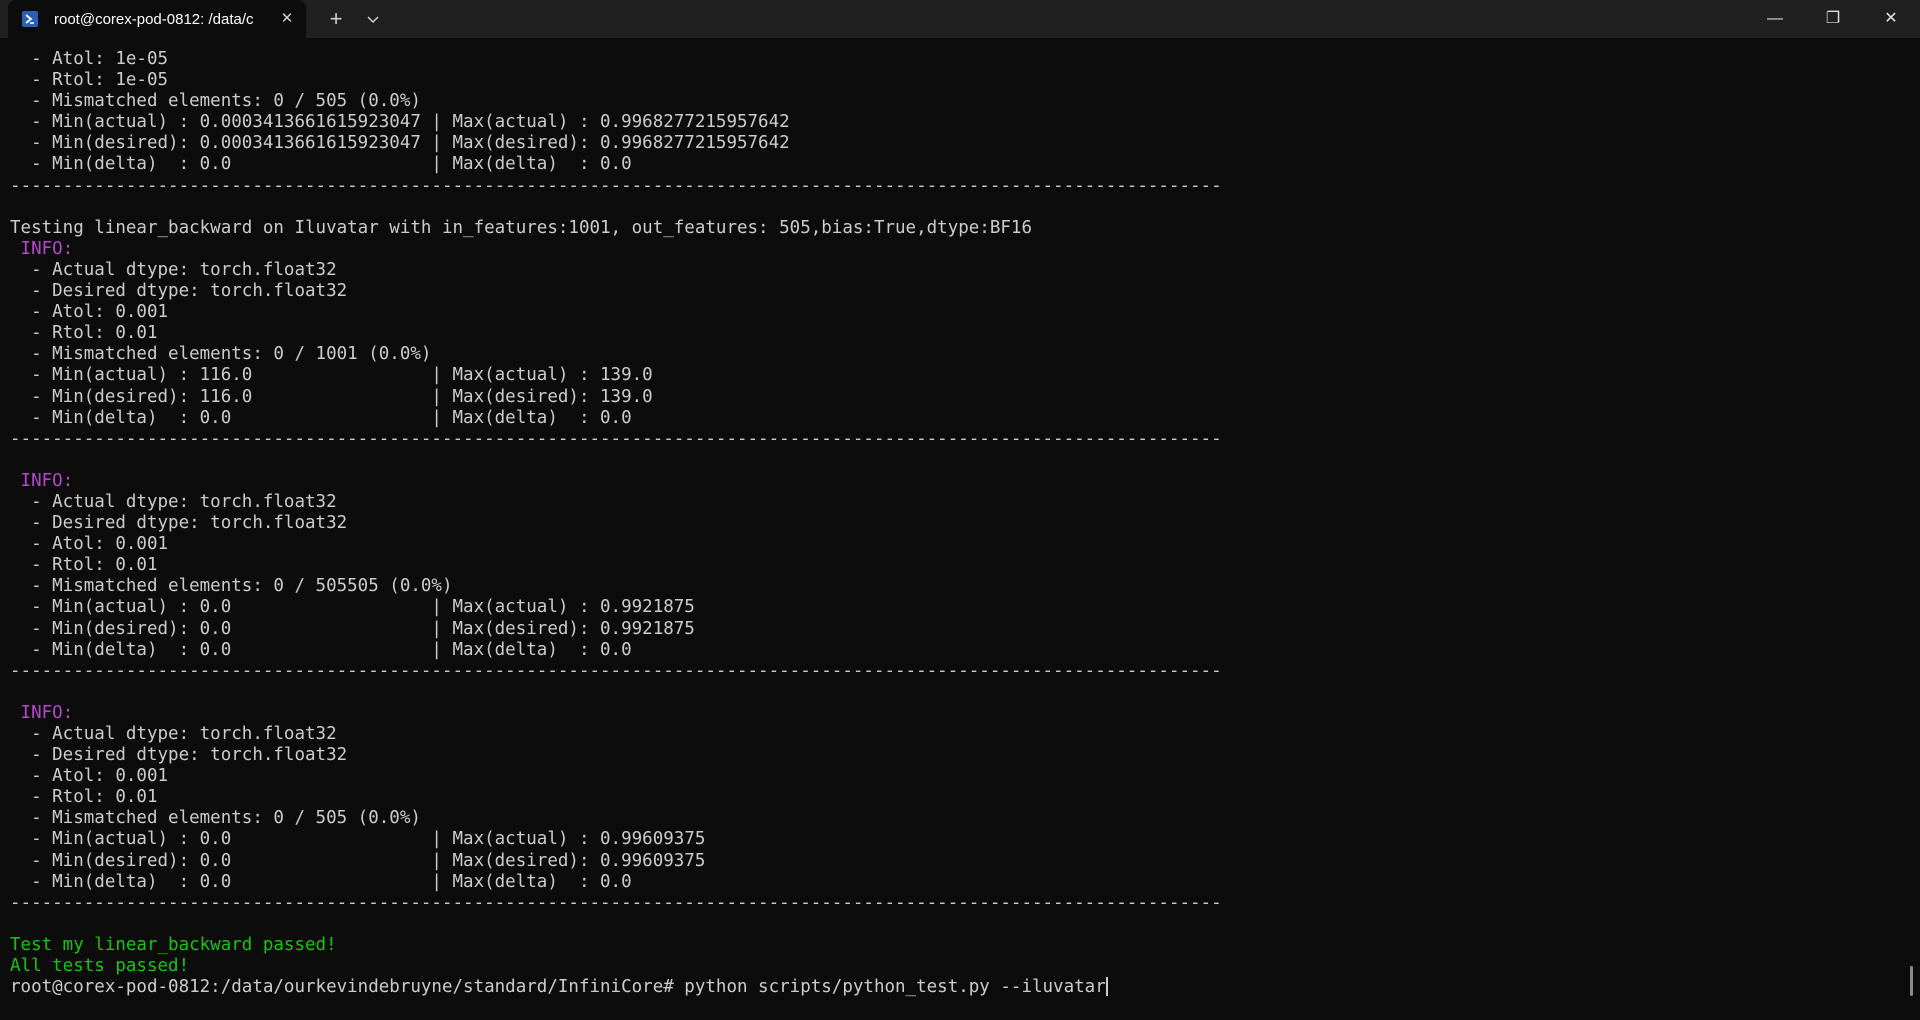 The height and width of the screenshot is (1020, 1920). Describe the element at coordinates (89, 59) in the screenshot. I see `terminal-line: - Atol: 1e-05` at that location.